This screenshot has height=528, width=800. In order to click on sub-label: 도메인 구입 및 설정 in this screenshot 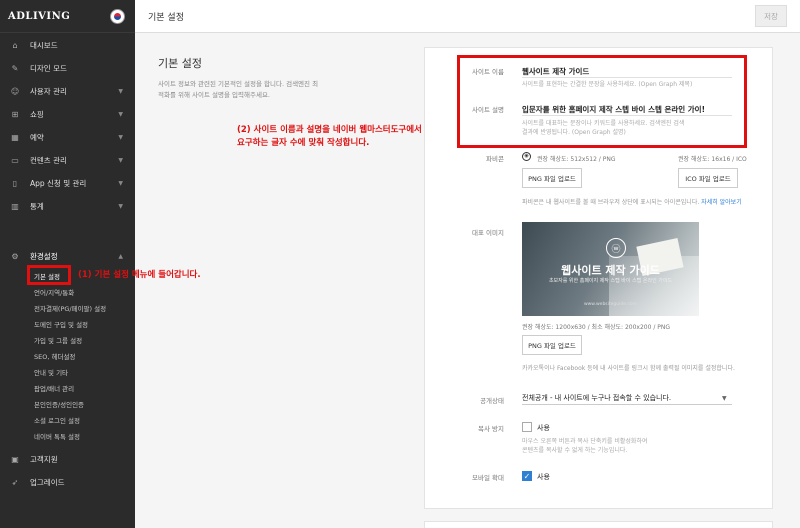, I will do `click(61, 325)`.